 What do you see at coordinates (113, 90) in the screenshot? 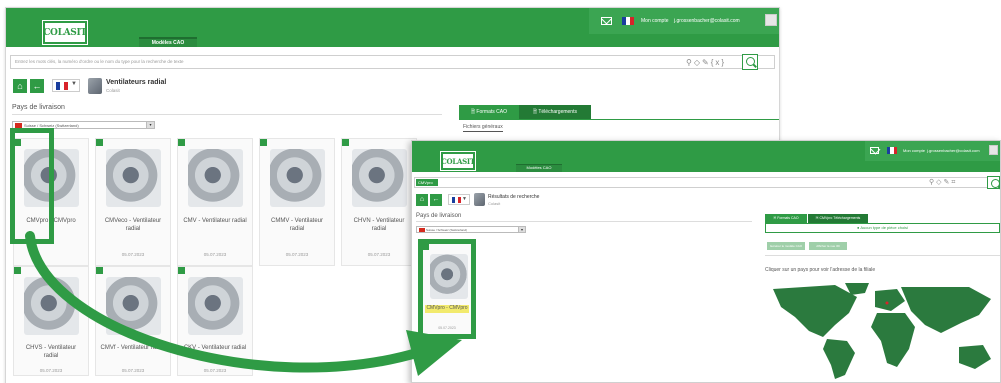
I see `product-manufacturer: Colasit` at bounding box center [113, 90].